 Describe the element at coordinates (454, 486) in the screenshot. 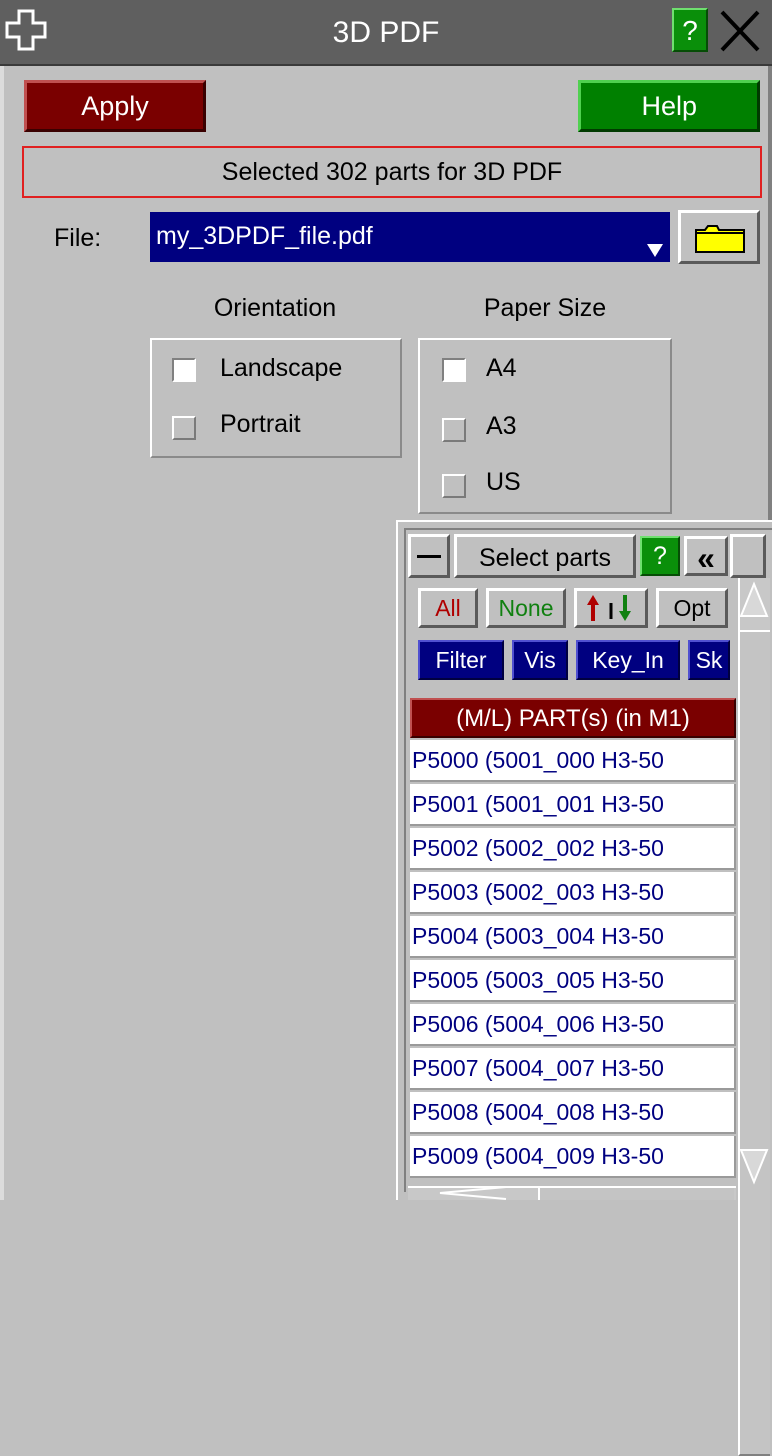

I see `us-checkbox` at that location.